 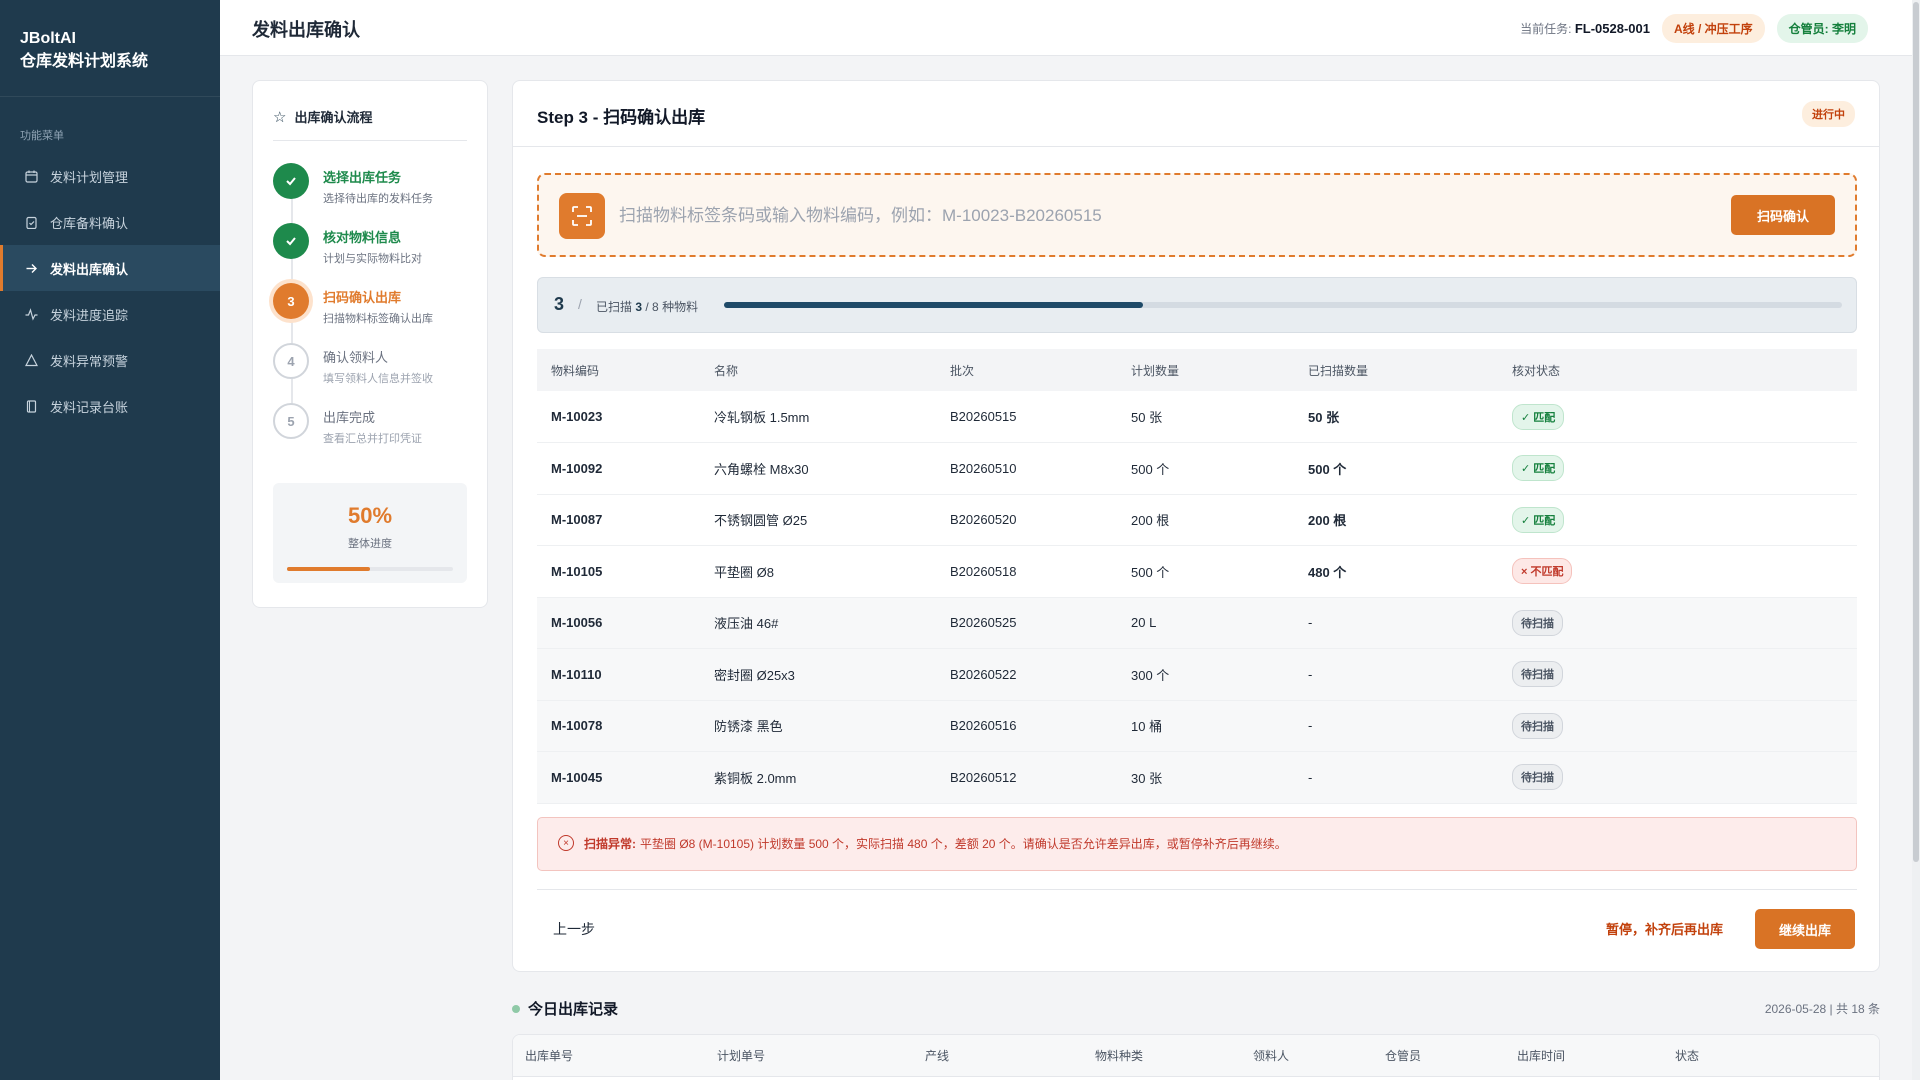 What do you see at coordinates (672, 307) in the screenshot?
I see `scan-progress-total: / 8 种物料` at bounding box center [672, 307].